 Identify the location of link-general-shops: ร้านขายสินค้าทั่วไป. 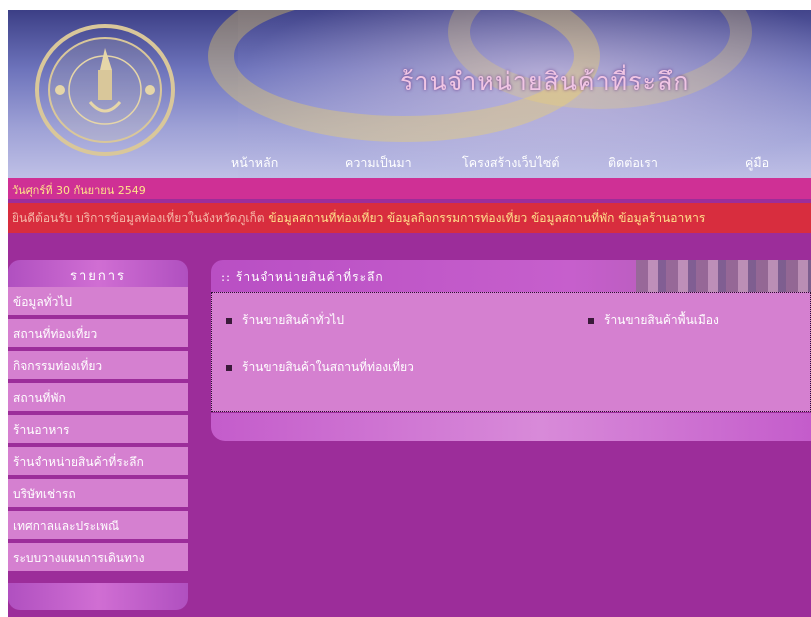
(285, 320).